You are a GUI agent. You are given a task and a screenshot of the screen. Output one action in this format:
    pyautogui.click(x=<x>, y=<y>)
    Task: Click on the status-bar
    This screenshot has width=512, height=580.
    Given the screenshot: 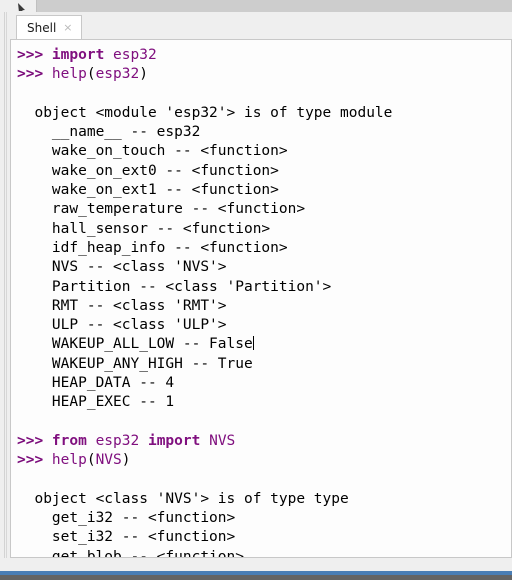 What is the action you would take?
    pyautogui.click(x=256, y=577)
    